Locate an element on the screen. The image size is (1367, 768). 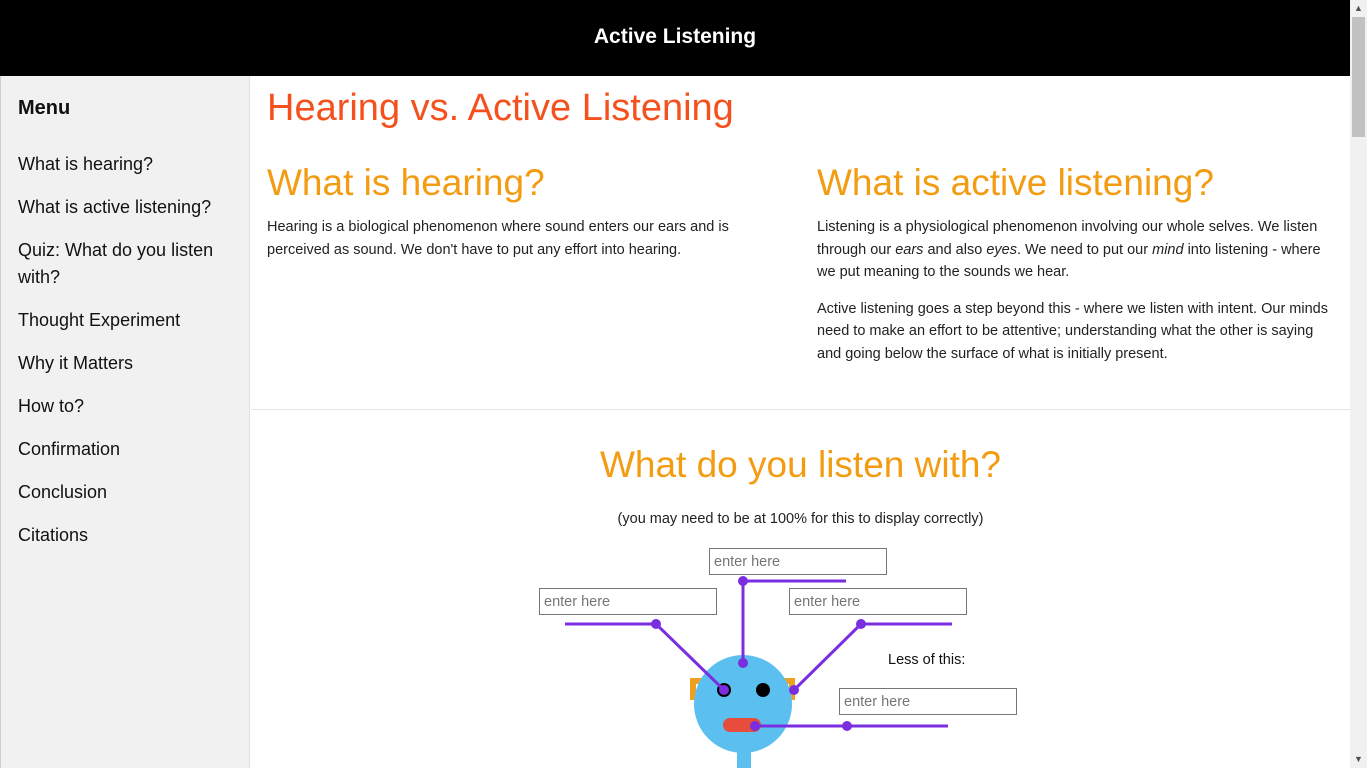
emphasis-eyes: eyes is located at coordinates (1001, 249).